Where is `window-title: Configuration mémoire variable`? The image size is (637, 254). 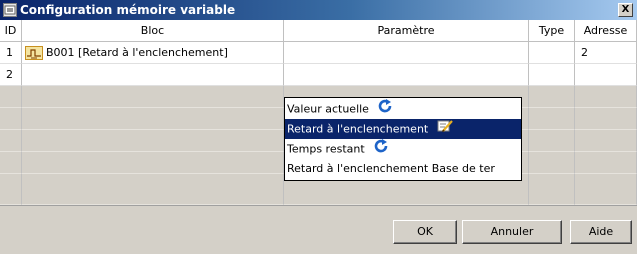
window-title: Configuration mémoire variable is located at coordinates (128, 10).